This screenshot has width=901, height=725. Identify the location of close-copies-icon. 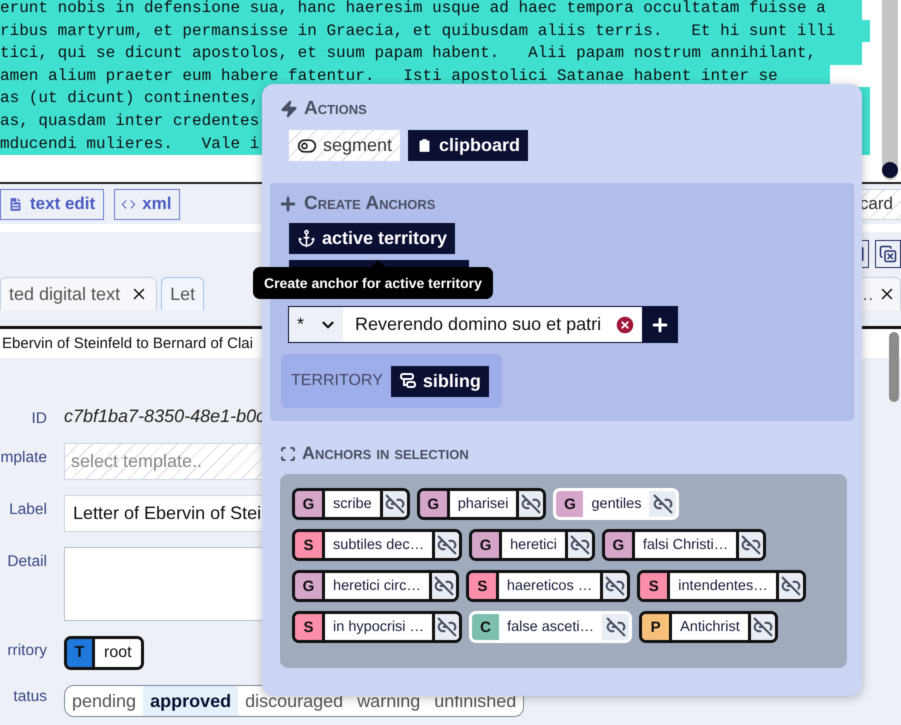
(888, 254).